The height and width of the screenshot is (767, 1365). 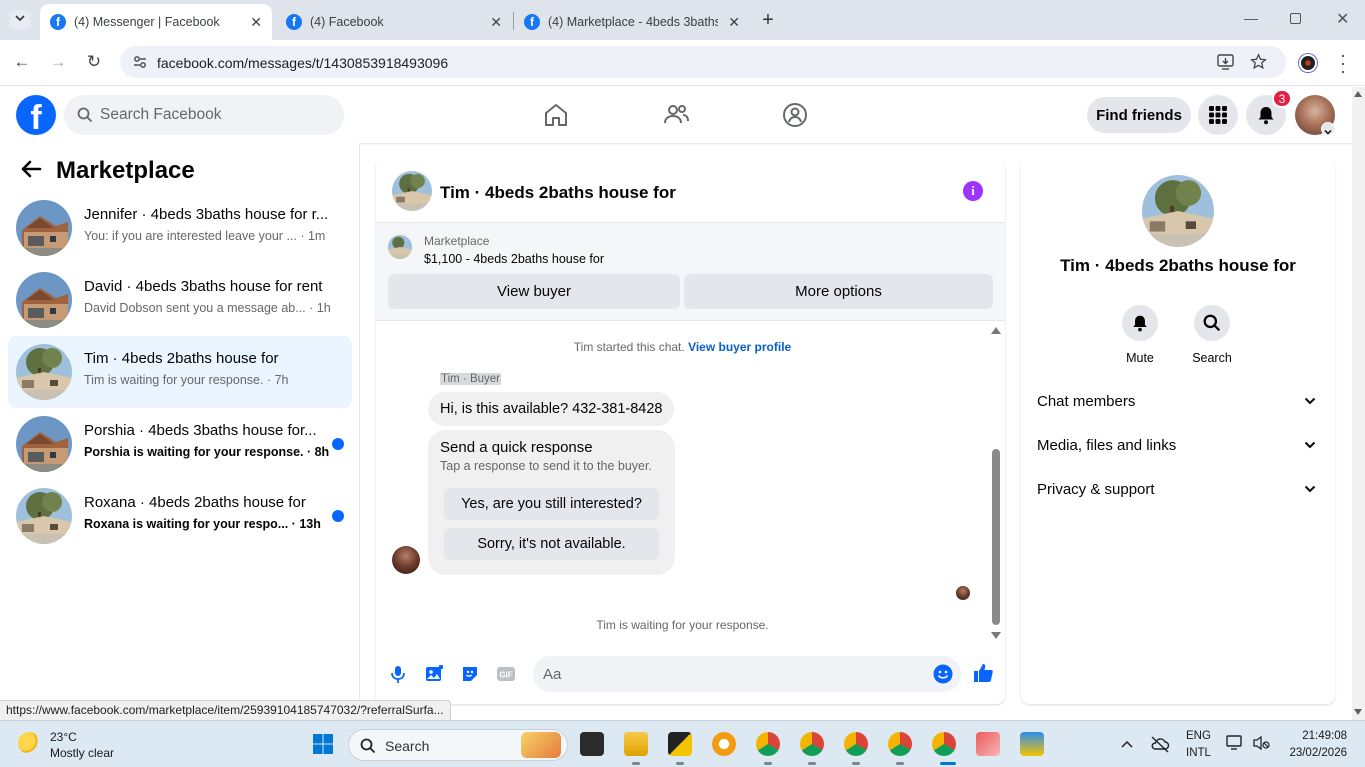 What do you see at coordinates (682, 625) in the screenshot?
I see `waiting-status: Tim is waiting for your response.` at bounding box center [682, 625].